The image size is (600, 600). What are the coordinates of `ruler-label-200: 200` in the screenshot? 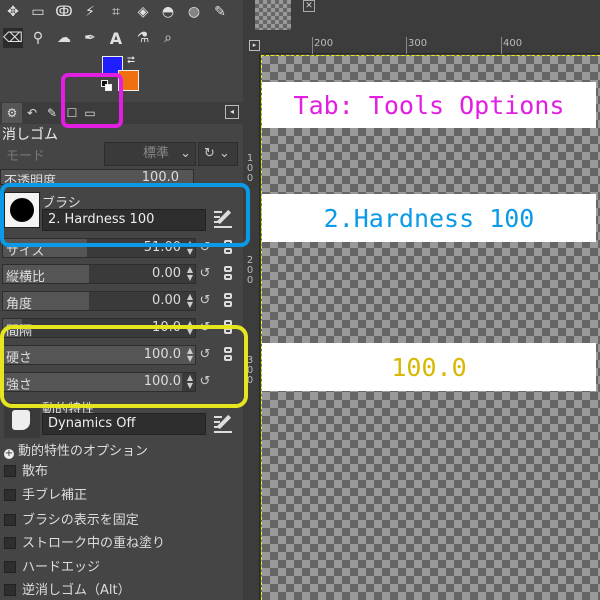 It's located at (324, 43).